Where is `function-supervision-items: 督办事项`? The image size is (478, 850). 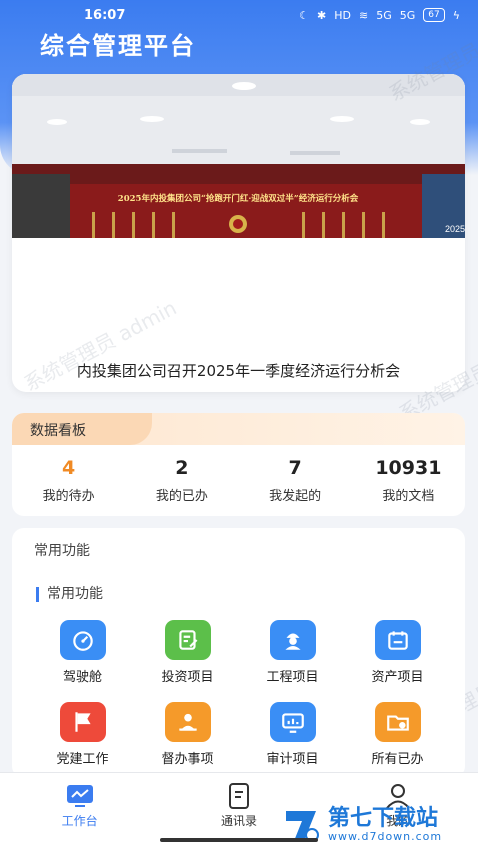
function-supervision-items: 督办事项 is located at coordinates (187, 738).